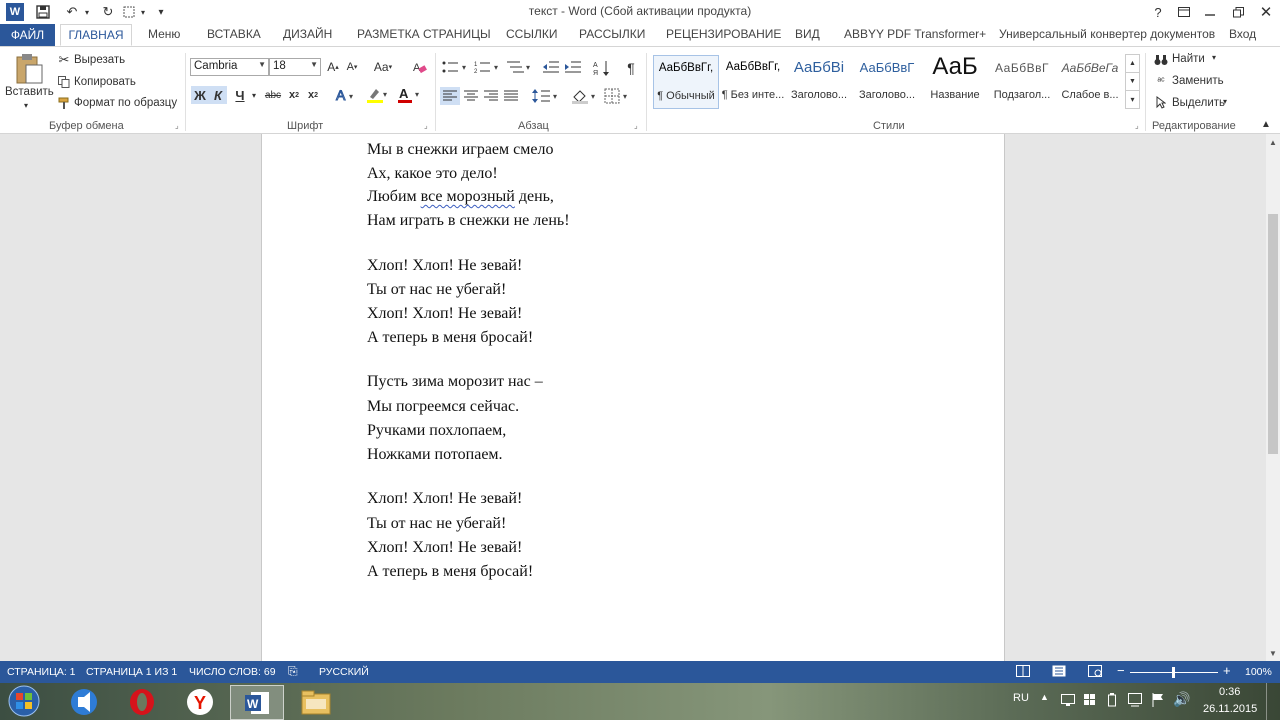 The image size is (1280, 723). I want to click on styles-dialog-launcher-icon: ⌟, so click(1137, 125).